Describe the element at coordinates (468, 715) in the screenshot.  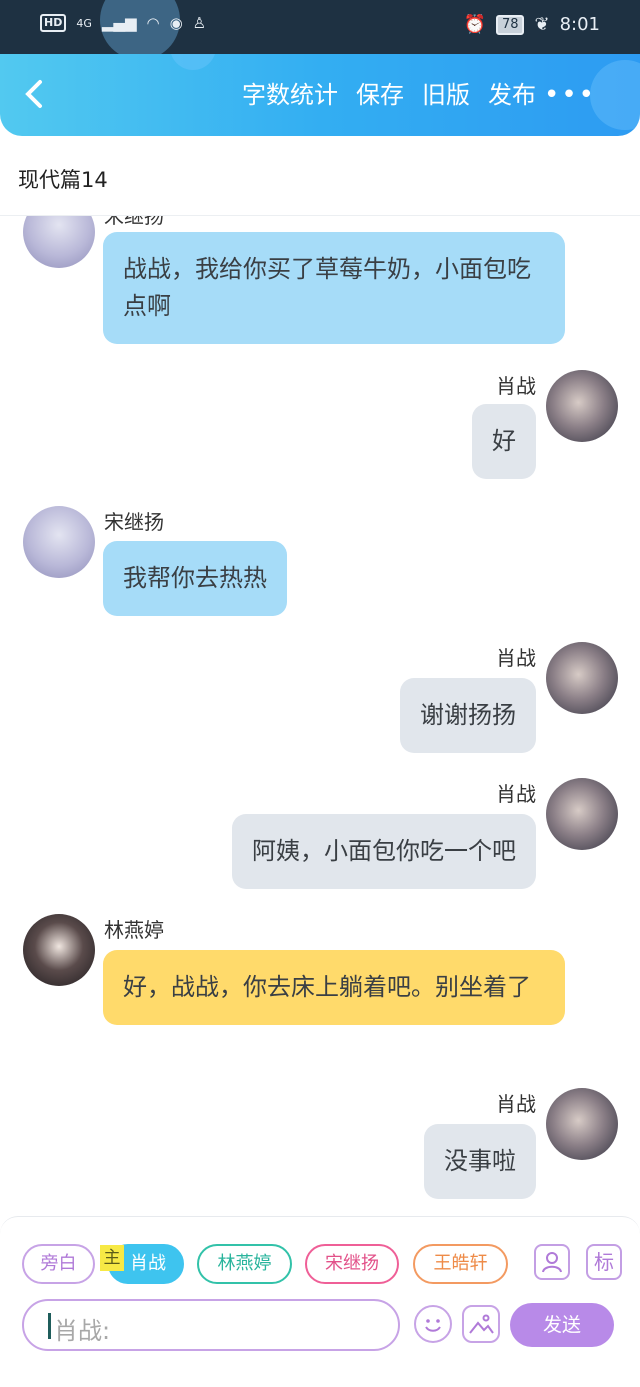
I see `message-bubble: 谢谢扬扬` at that location.